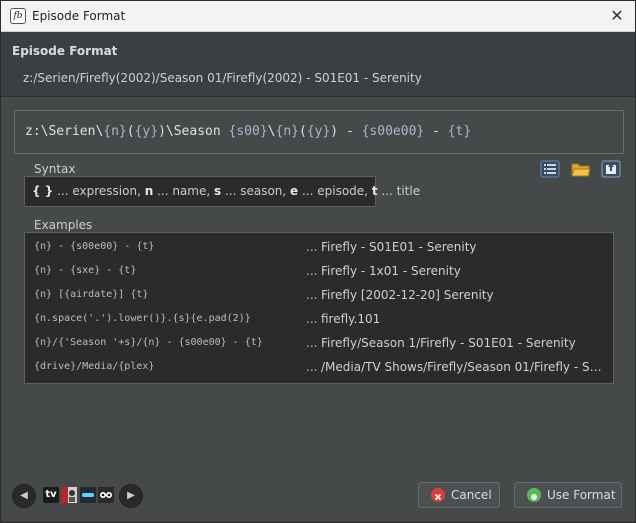  What do you see at coordinates (99, 191) in the screenshot?
I see `syntax-description: ... expression,` at bounding box center [99, 191].